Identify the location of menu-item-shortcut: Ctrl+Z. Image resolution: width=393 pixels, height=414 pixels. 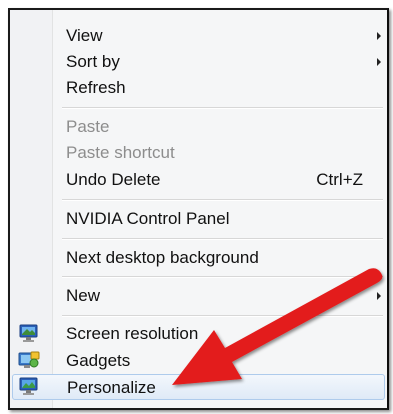
(339, 179).